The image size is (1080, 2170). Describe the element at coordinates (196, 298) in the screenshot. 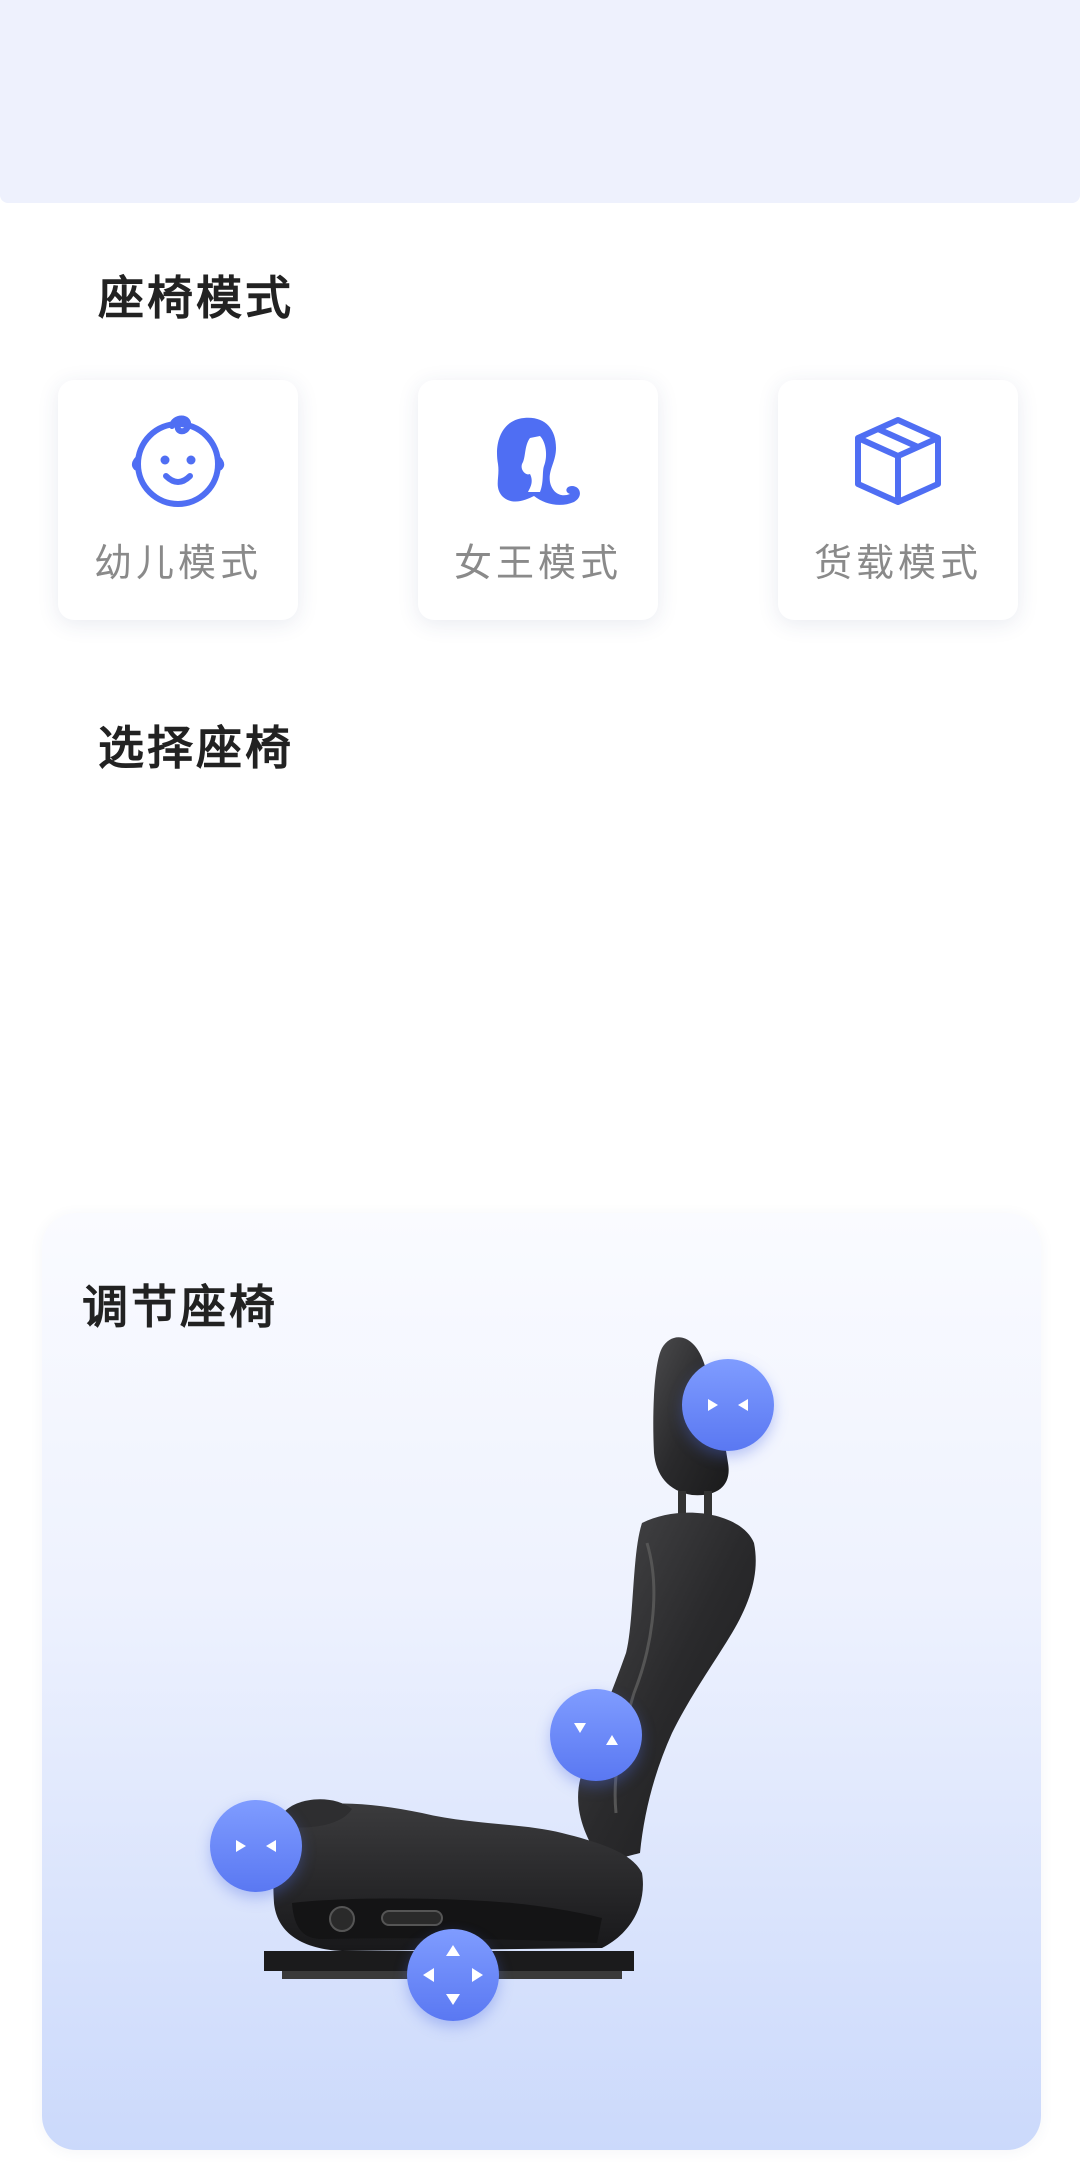

I see `seat-mode-title: 座椅模式` at that location.